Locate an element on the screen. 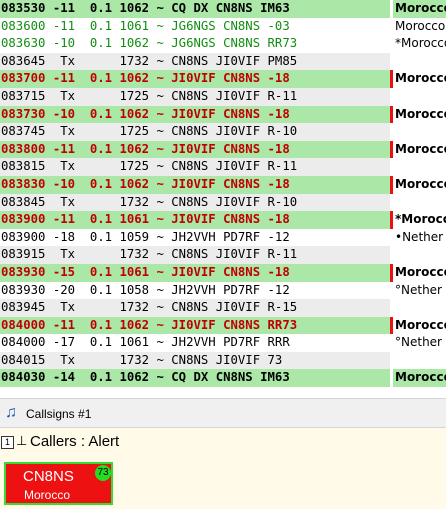 This screenshot has height=509, width=446. decode-row: 083645 Tx 1732 ~ CN8NS JI0VIF PM85 is located at coordinates (223, 61).